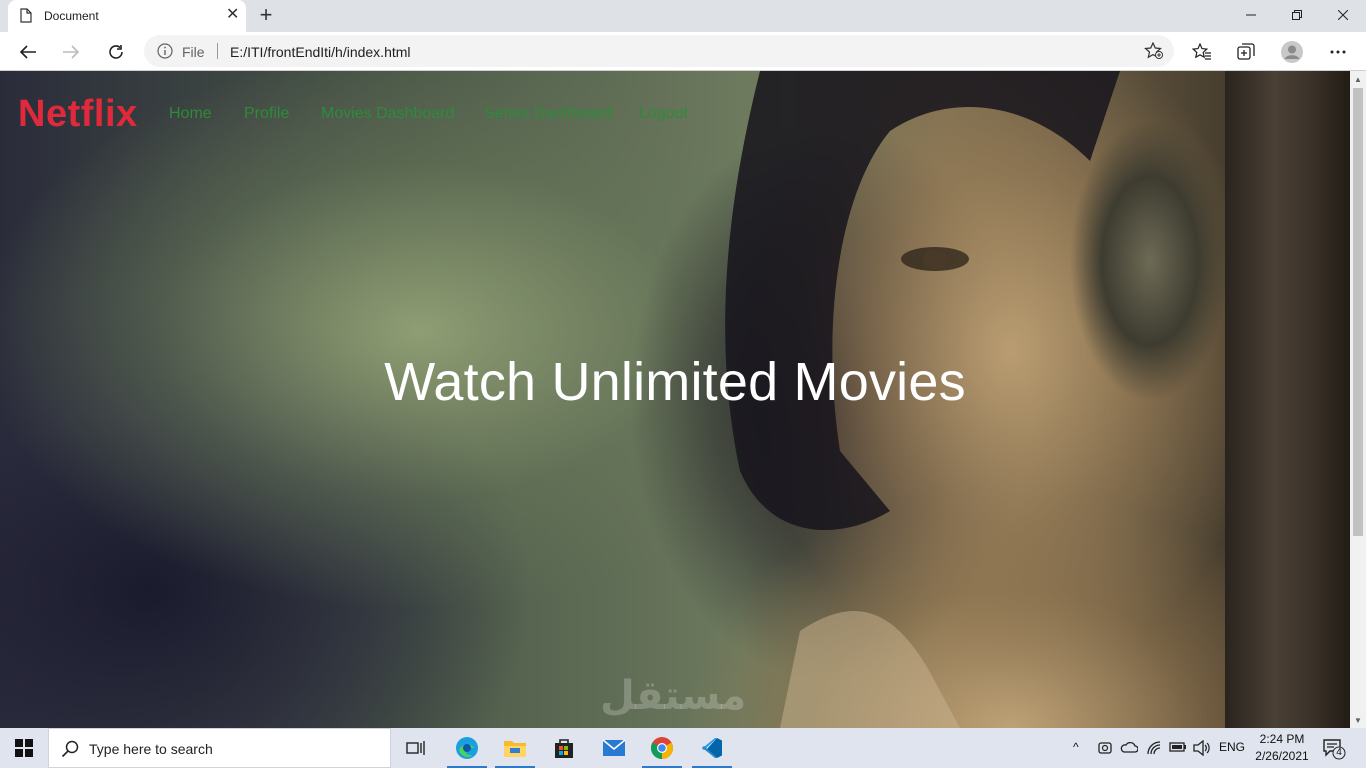  Describe the element at coordinates (1154, 51) in the screenshot. I see `add-favorite-icon` at that location.